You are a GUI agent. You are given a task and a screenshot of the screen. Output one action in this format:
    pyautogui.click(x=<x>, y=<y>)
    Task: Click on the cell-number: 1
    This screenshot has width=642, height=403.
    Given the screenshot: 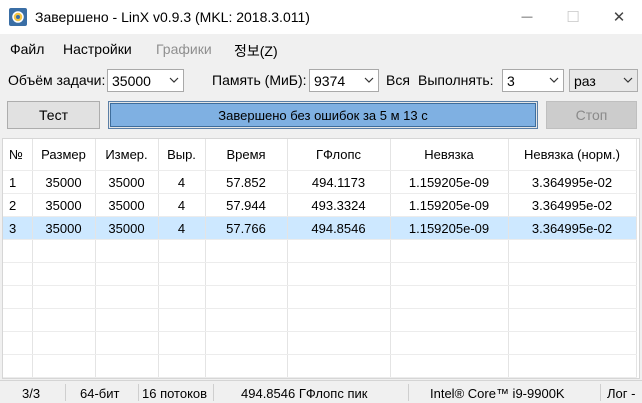 What is the action you would take?
    pyautogui.click(x=18, y=182)
    